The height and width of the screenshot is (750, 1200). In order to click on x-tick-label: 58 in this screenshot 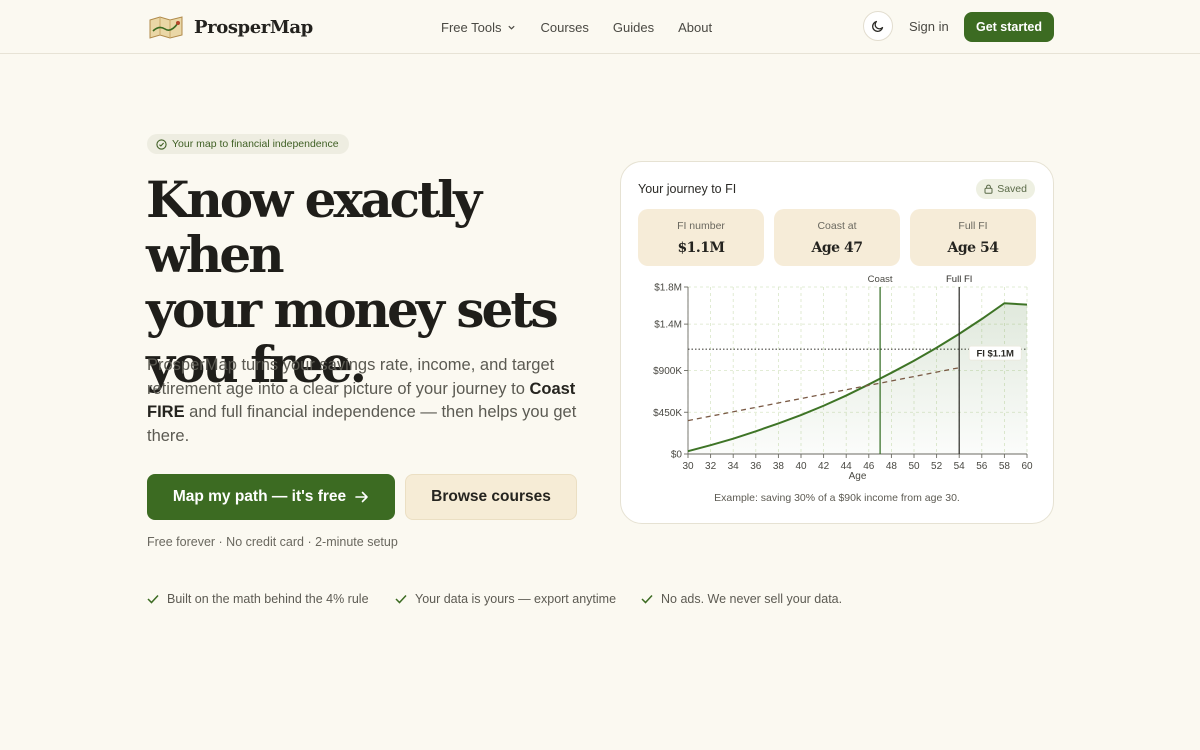, I will do `click(1005, 466)`.